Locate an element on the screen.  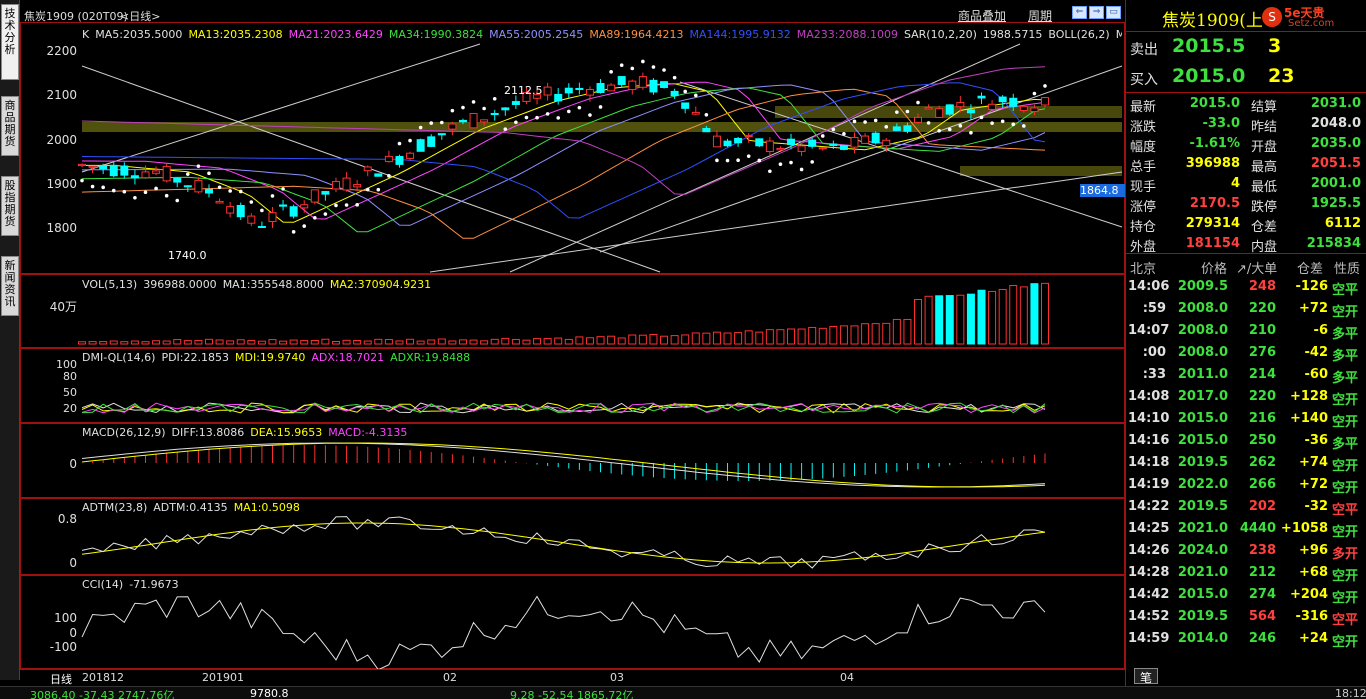
date-tick: 04 is located at coordinates (847, 677).